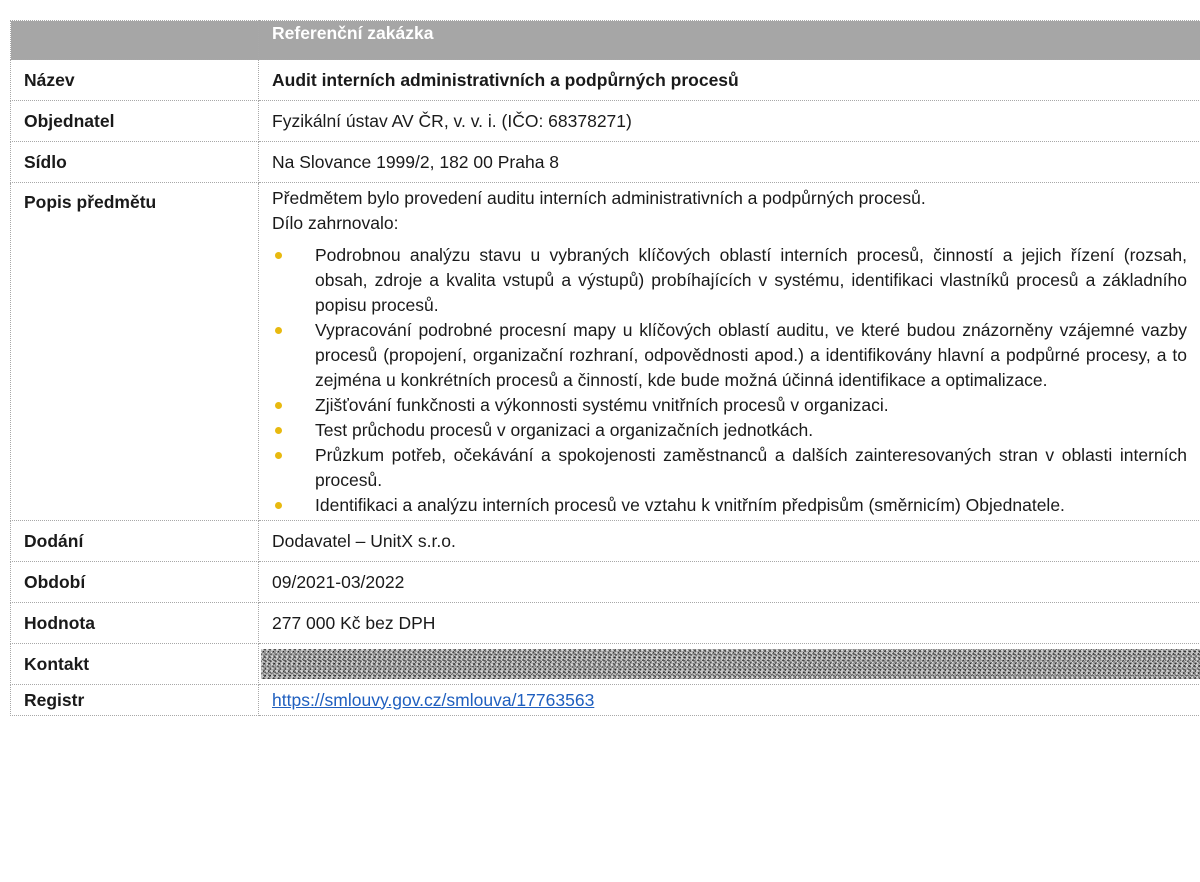 The image size is (1200, 882). I want to click on row-value-registry: https://smlouvy.gov.cz/smlouva/17763563, so click(729, 700).